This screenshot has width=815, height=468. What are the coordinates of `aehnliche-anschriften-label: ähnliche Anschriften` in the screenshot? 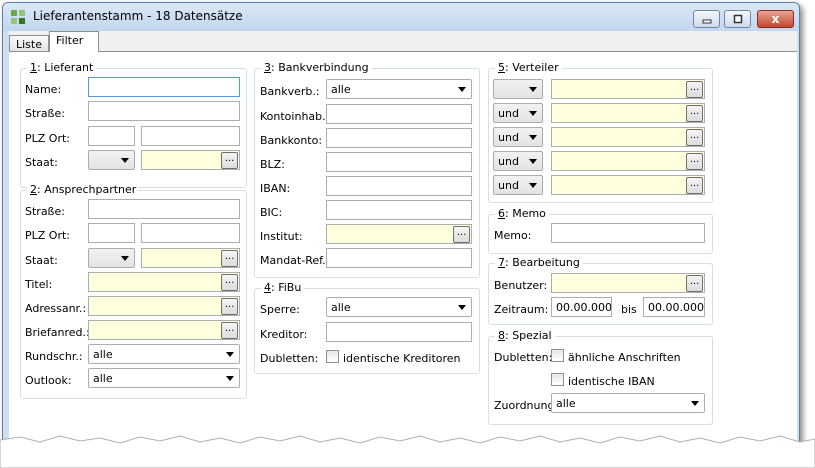 It's located at (624, 357).